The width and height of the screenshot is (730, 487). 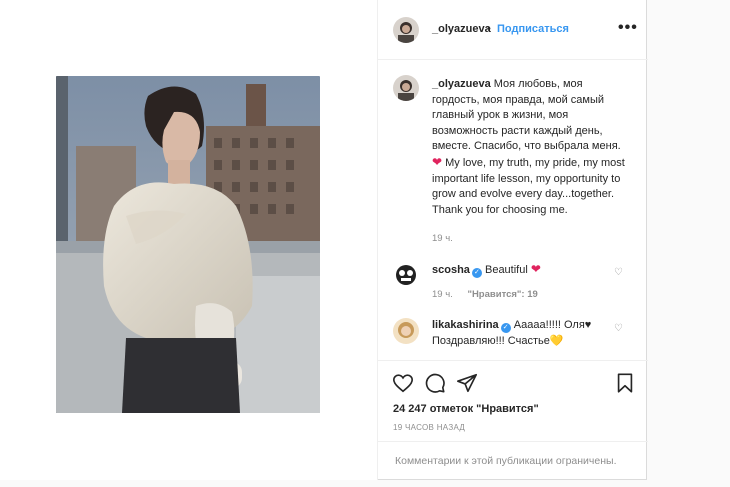 What do you see at coordinates (406, 30) in the screenshot?
I see `author-avatar` at bounding box center [406, 30].